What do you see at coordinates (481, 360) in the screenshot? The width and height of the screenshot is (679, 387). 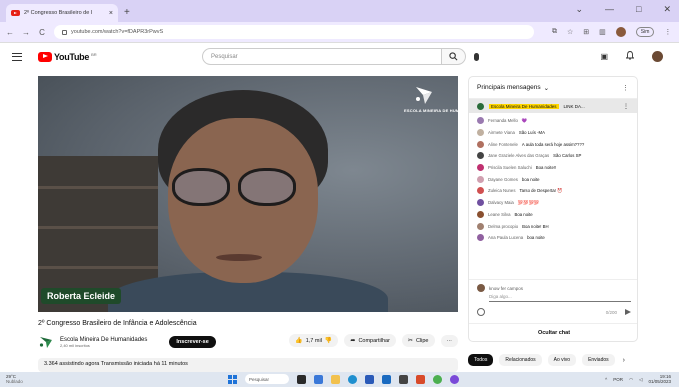 I see `chip-all: Todos` at bounding box center [481, 360].